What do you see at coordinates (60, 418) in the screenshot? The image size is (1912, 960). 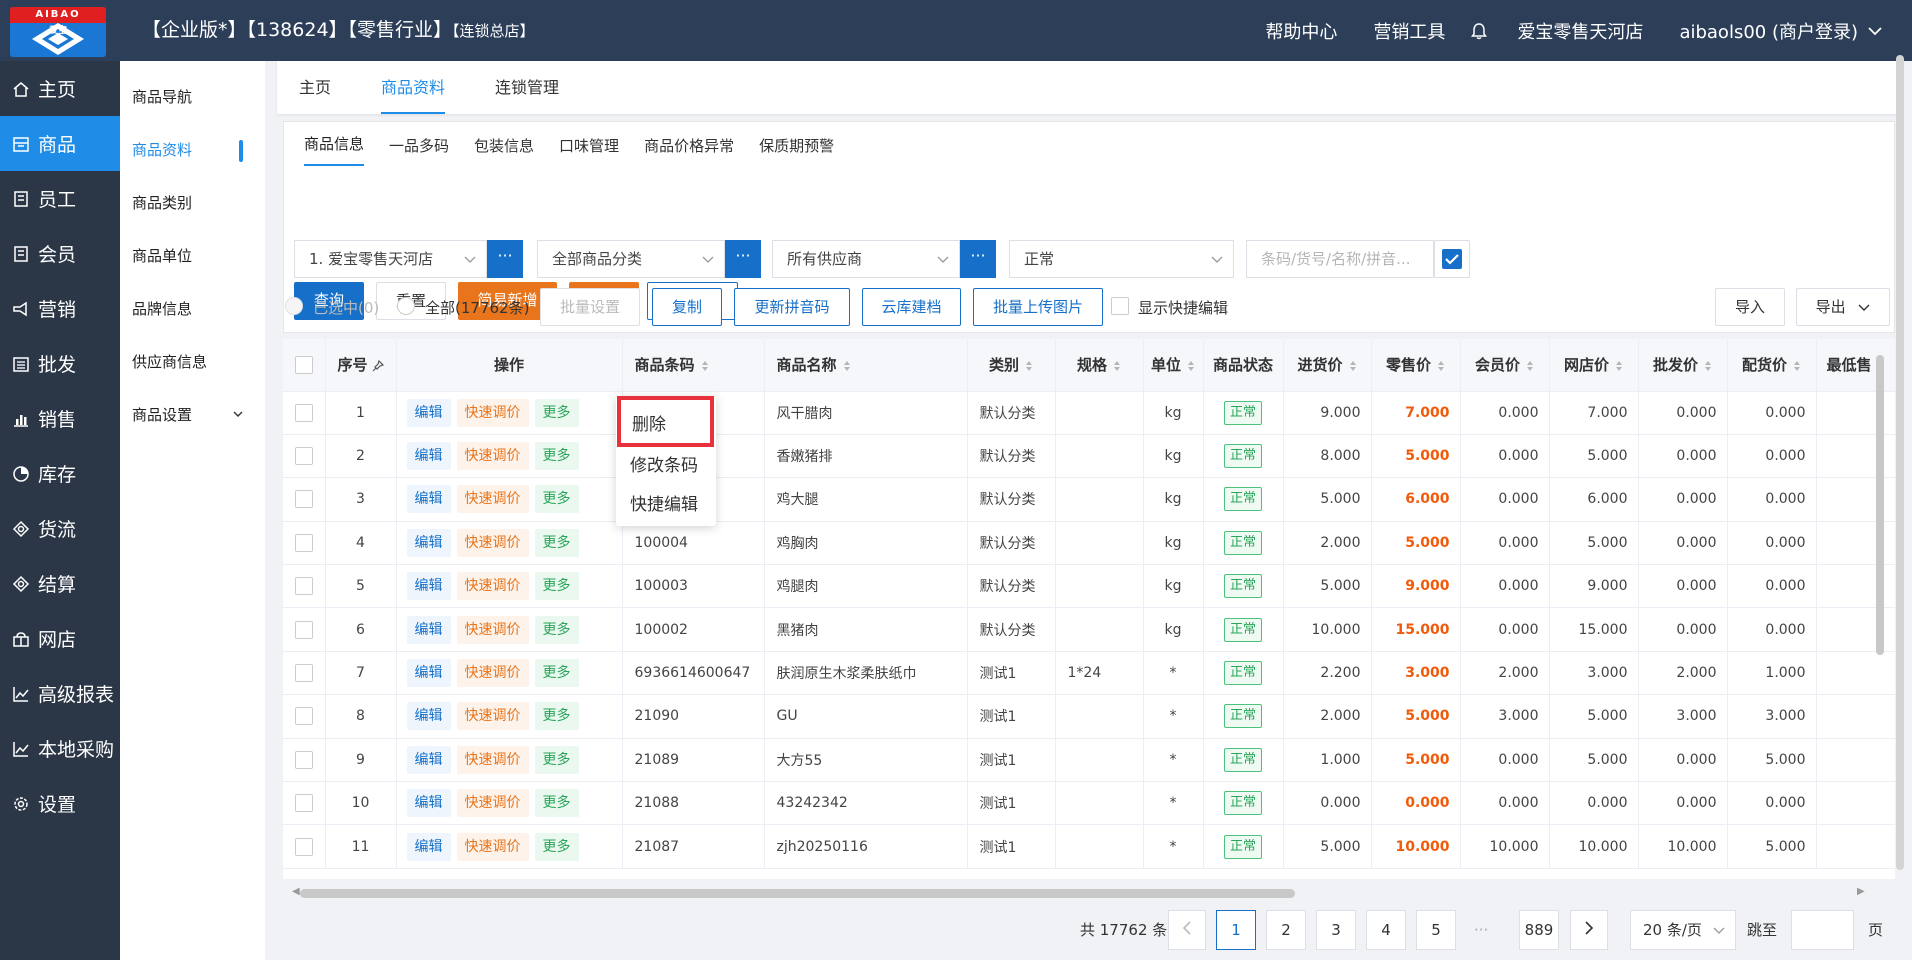 I see `sidebar-item-6: 销售` at bounding box center [60, 418].